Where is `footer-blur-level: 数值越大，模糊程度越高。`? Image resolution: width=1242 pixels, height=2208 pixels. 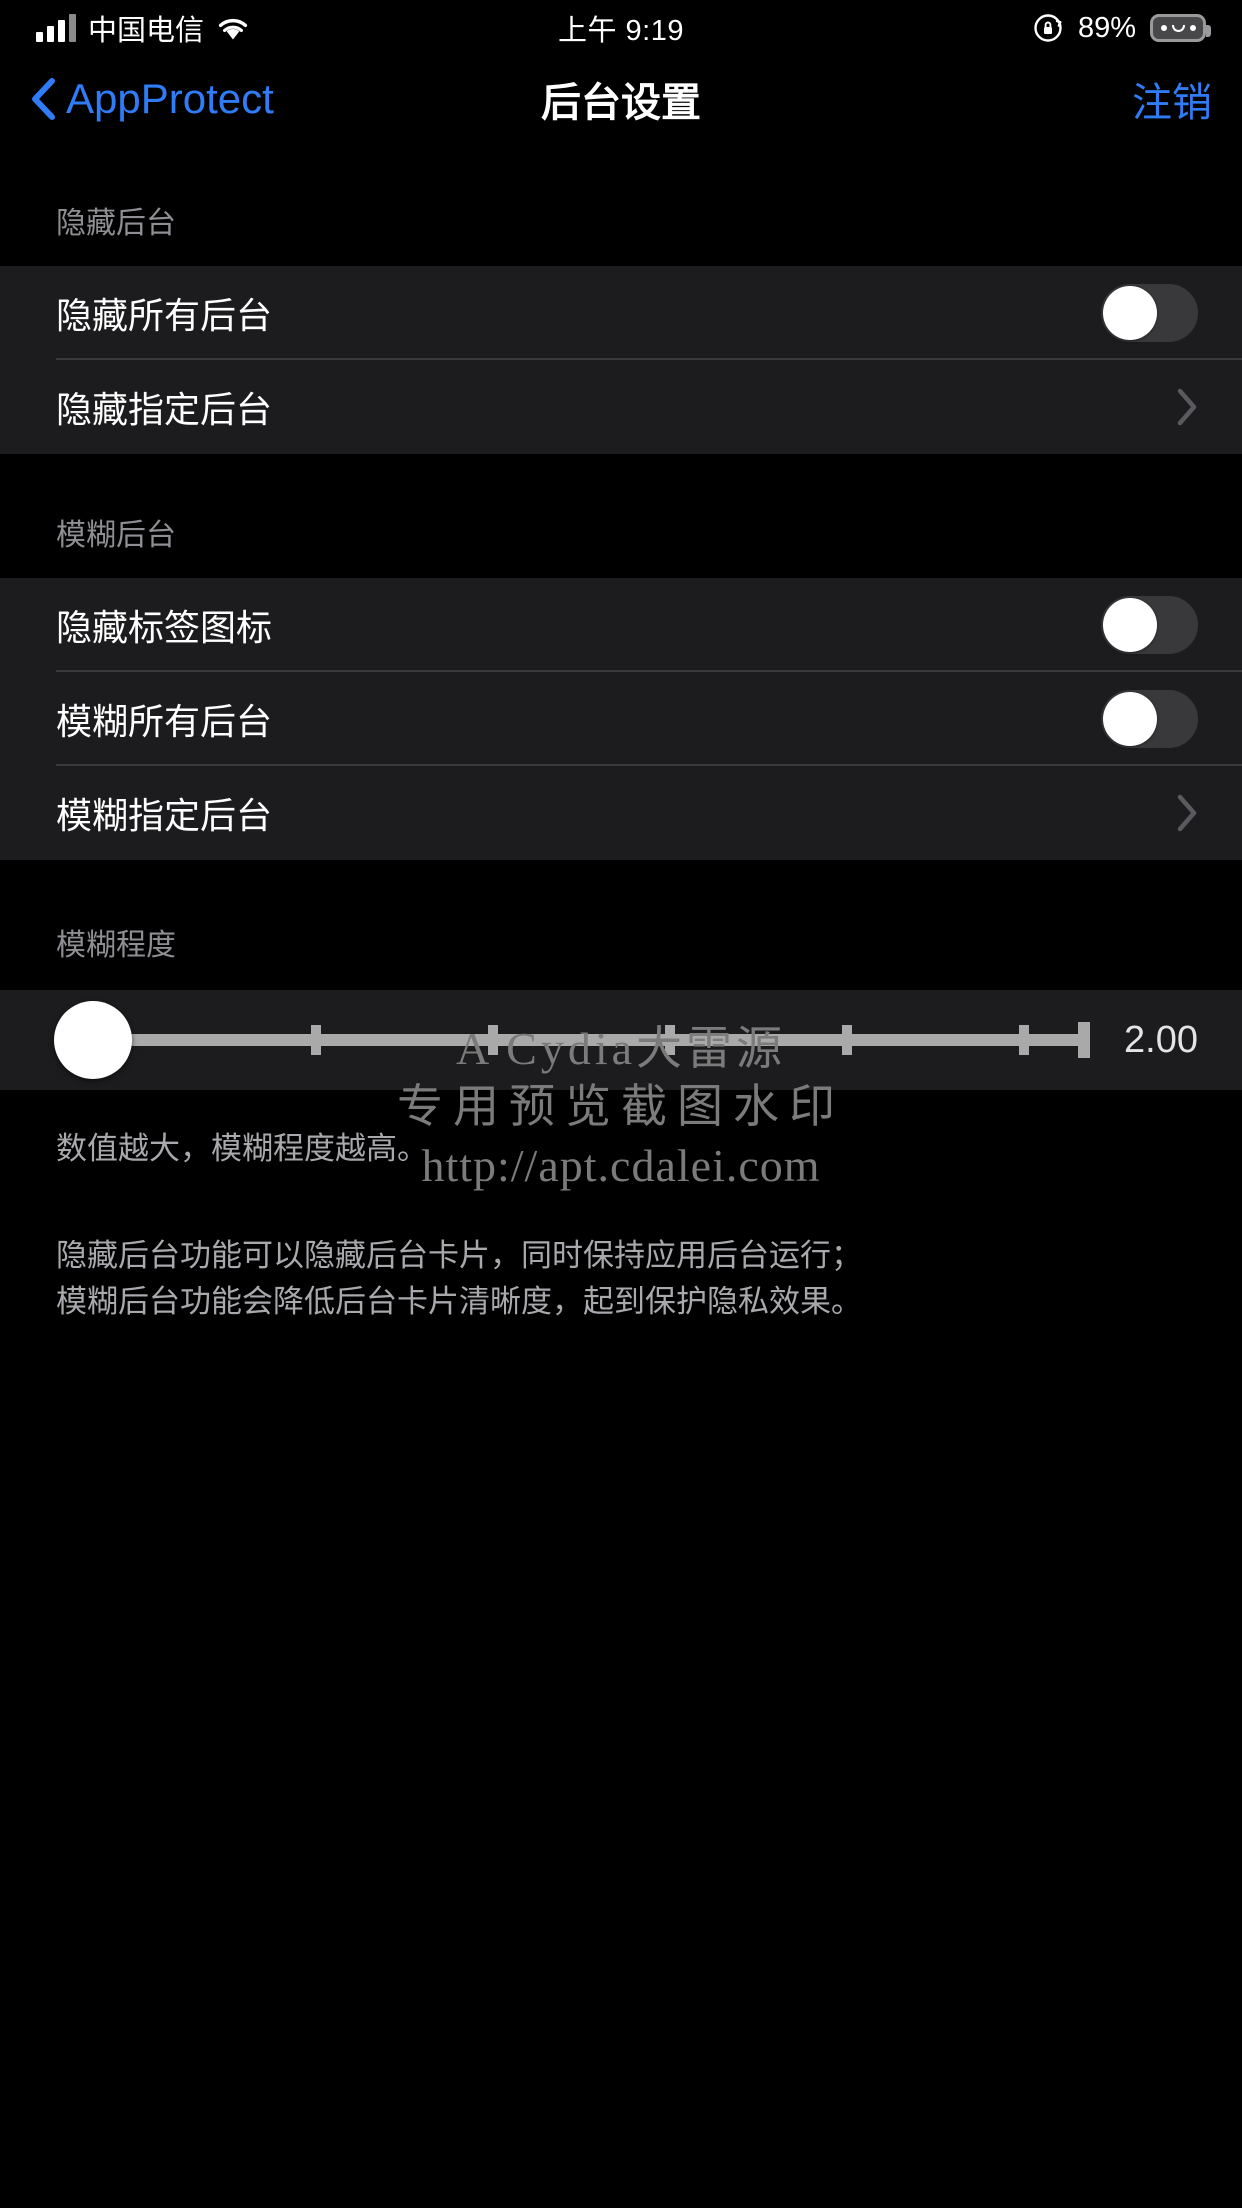
footer-blur-level: 数值越大，模糊程度越高。 is located at coordinates (621, 1131).